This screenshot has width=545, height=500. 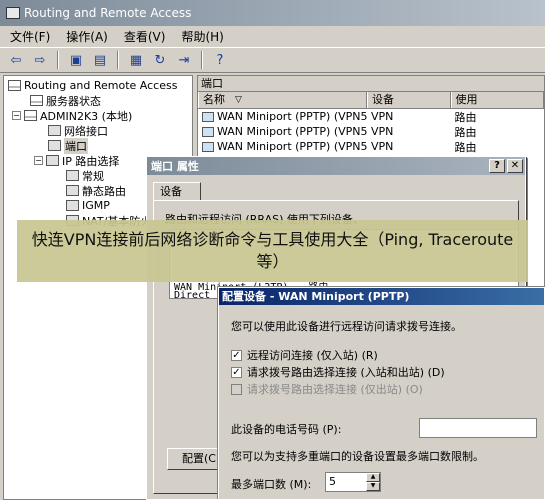 What do you see at coordinates (177, 191) in the screenshot?
I see `tab-devices: 设备` at bounding box center [177, 191].